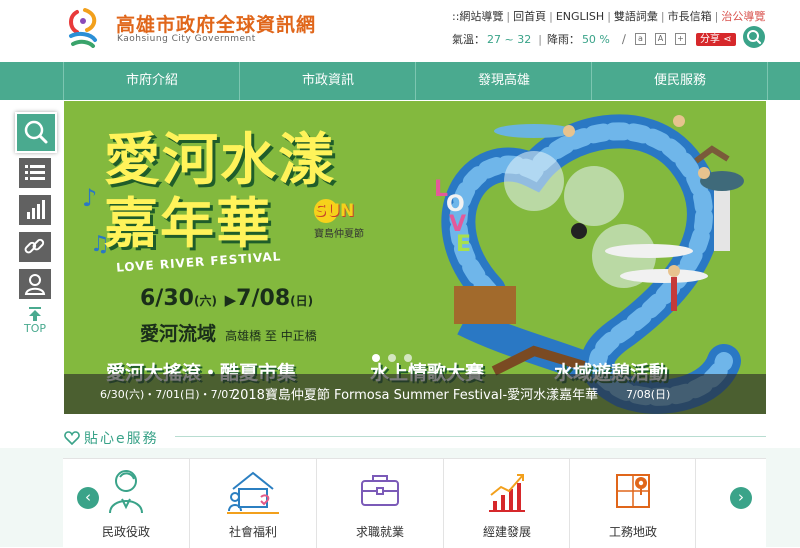 Image resolution: width=800 pixels, height=548 pixels. I want to click on service-label: 社會福利, so click(252, 532).